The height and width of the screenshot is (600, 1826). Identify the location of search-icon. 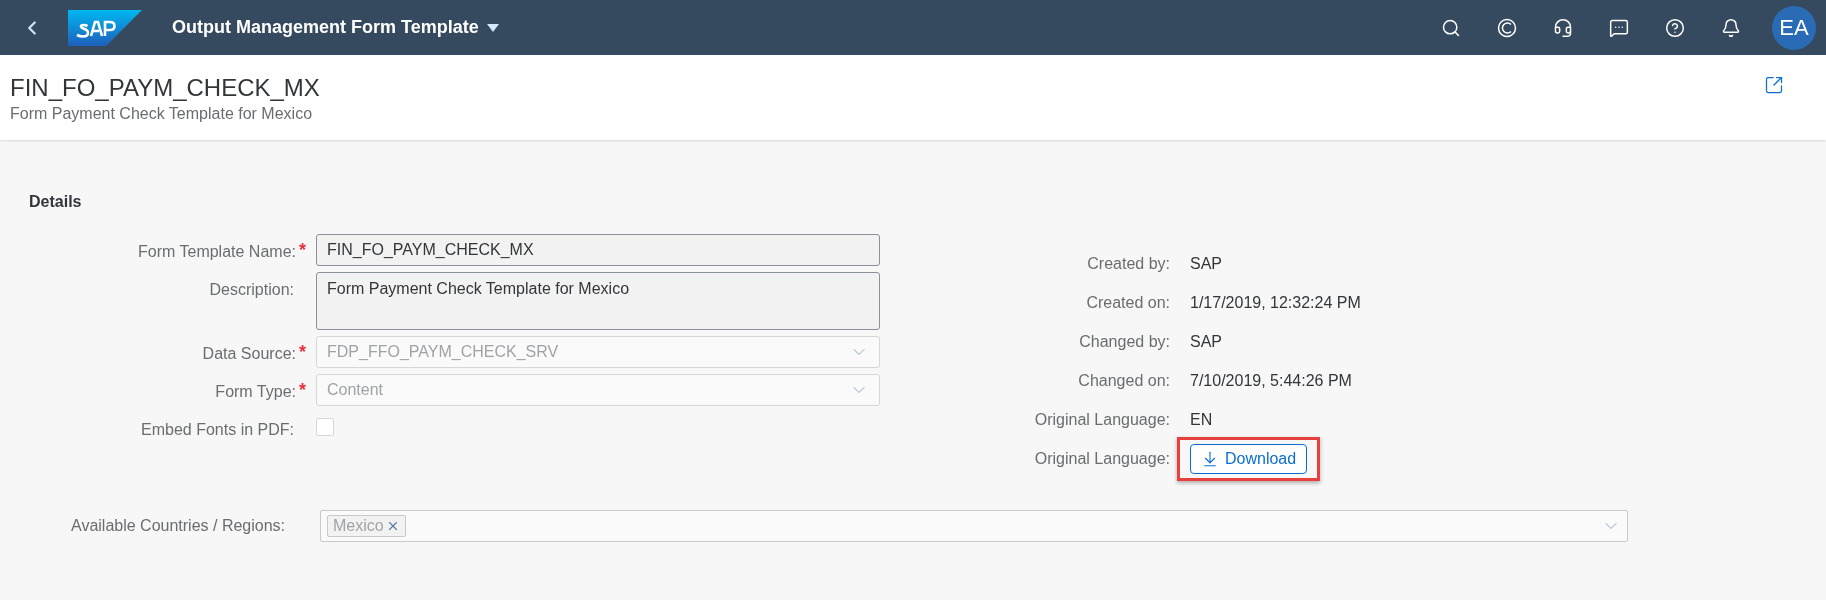
(1451, 27).